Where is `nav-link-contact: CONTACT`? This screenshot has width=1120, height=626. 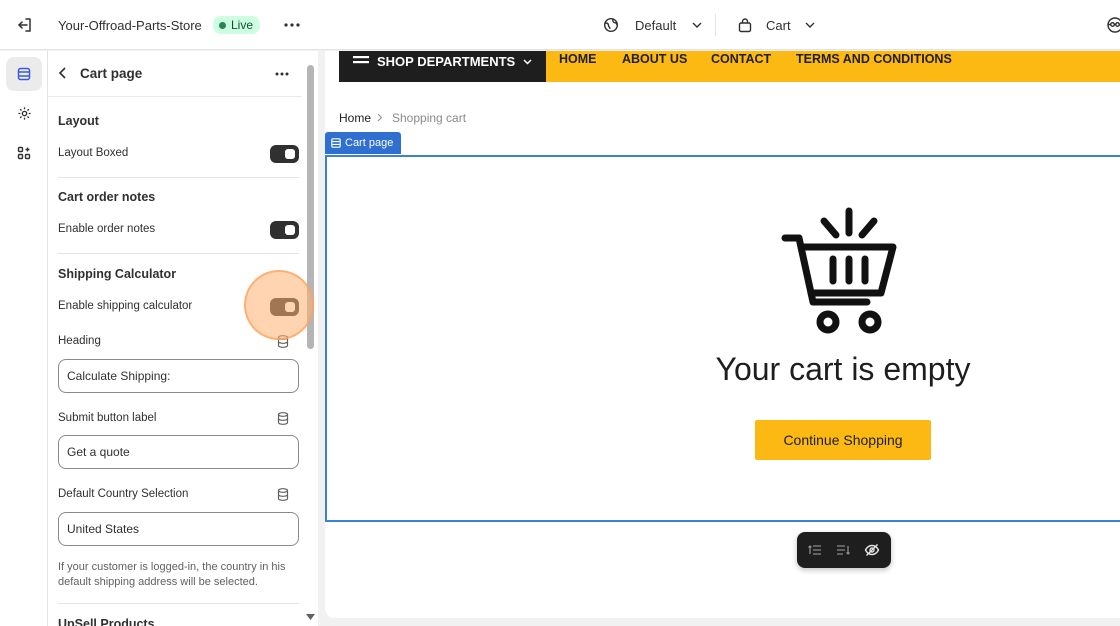
nav-link-contact: CONTACT is located at coordinates (741, 59).